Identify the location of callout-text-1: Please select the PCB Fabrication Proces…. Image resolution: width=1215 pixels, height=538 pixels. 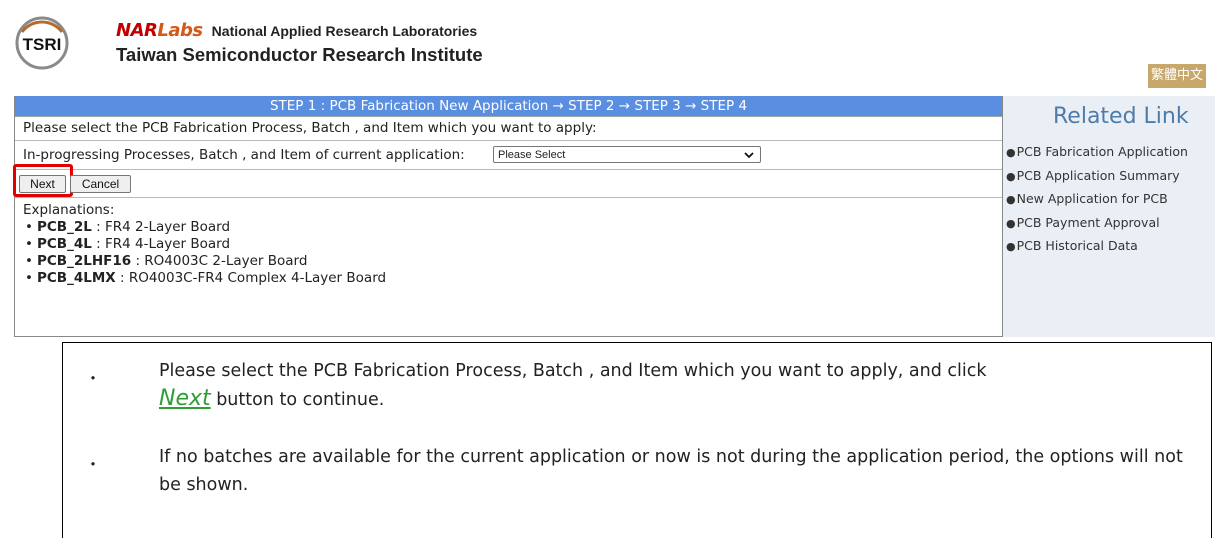
(573, 386).